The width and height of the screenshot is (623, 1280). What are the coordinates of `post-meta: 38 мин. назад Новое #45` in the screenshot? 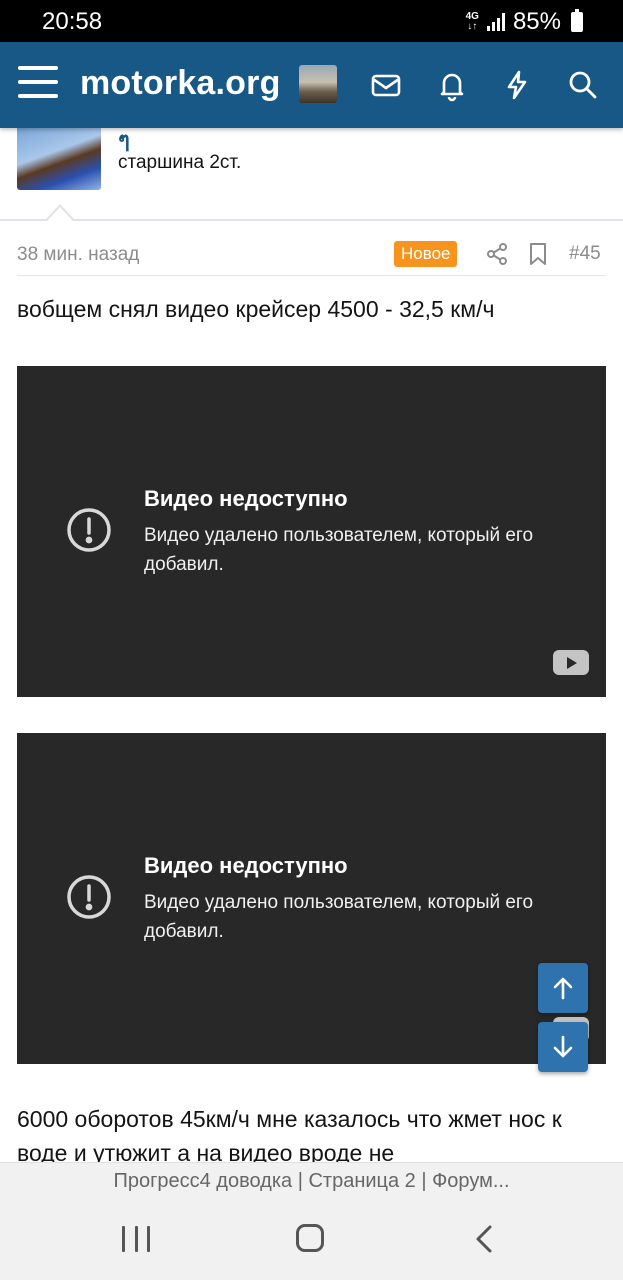 It's located at (311, 257).